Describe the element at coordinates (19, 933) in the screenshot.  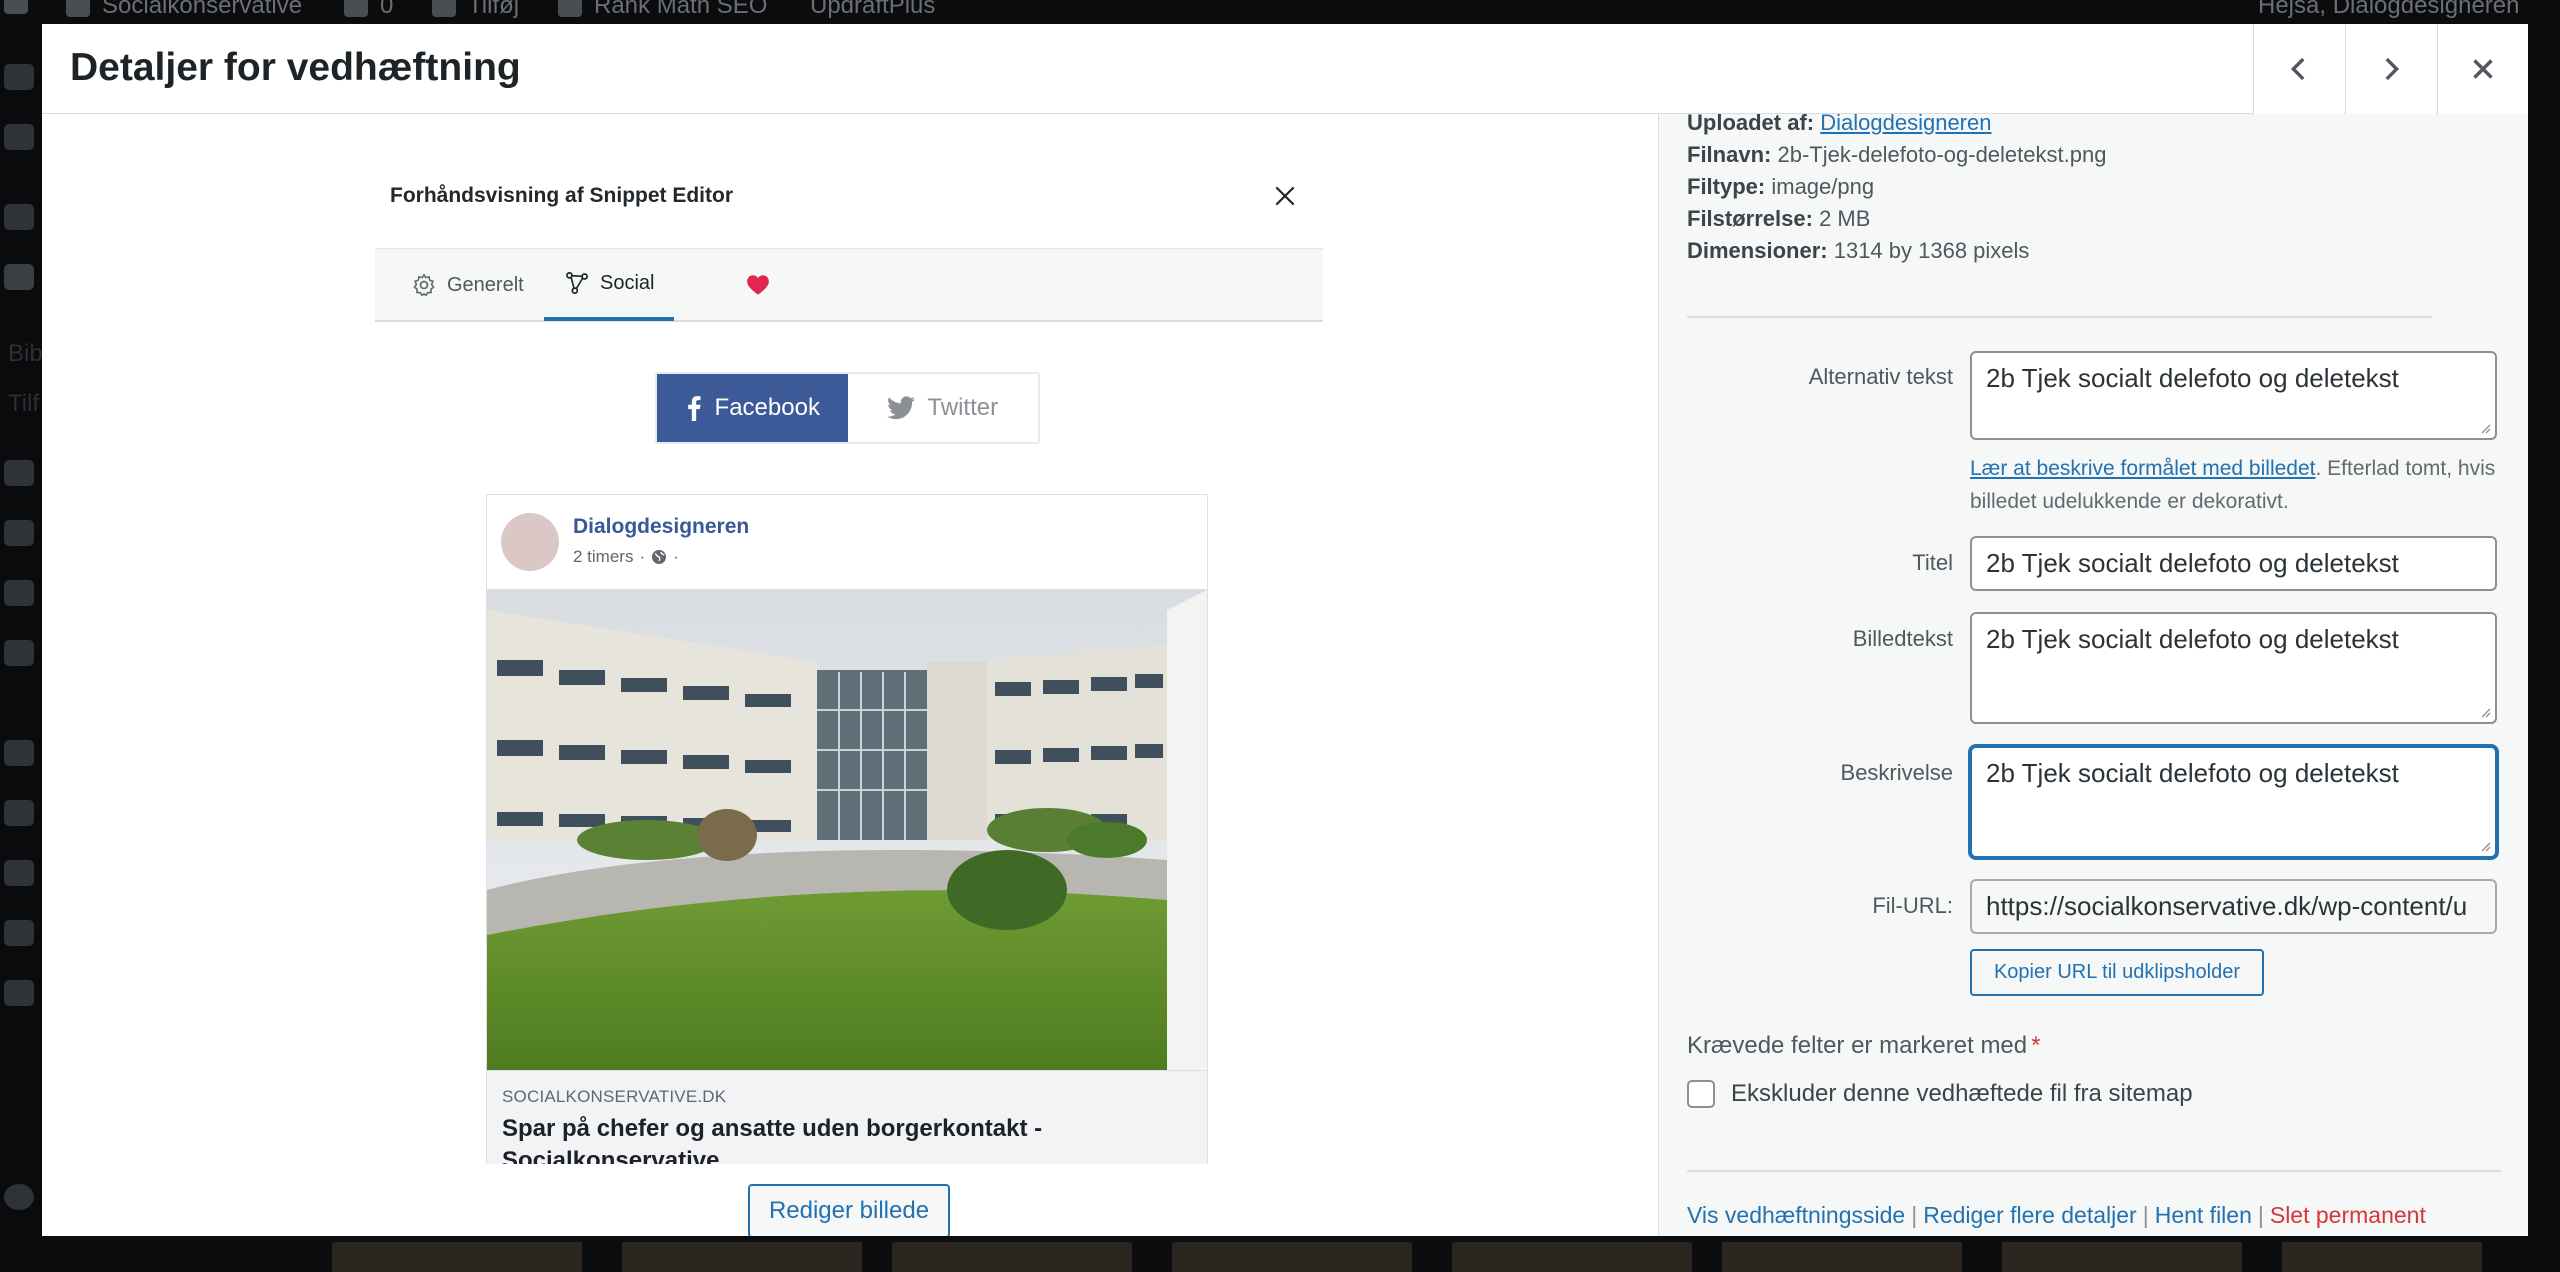
I see `tools-icon` at that location.